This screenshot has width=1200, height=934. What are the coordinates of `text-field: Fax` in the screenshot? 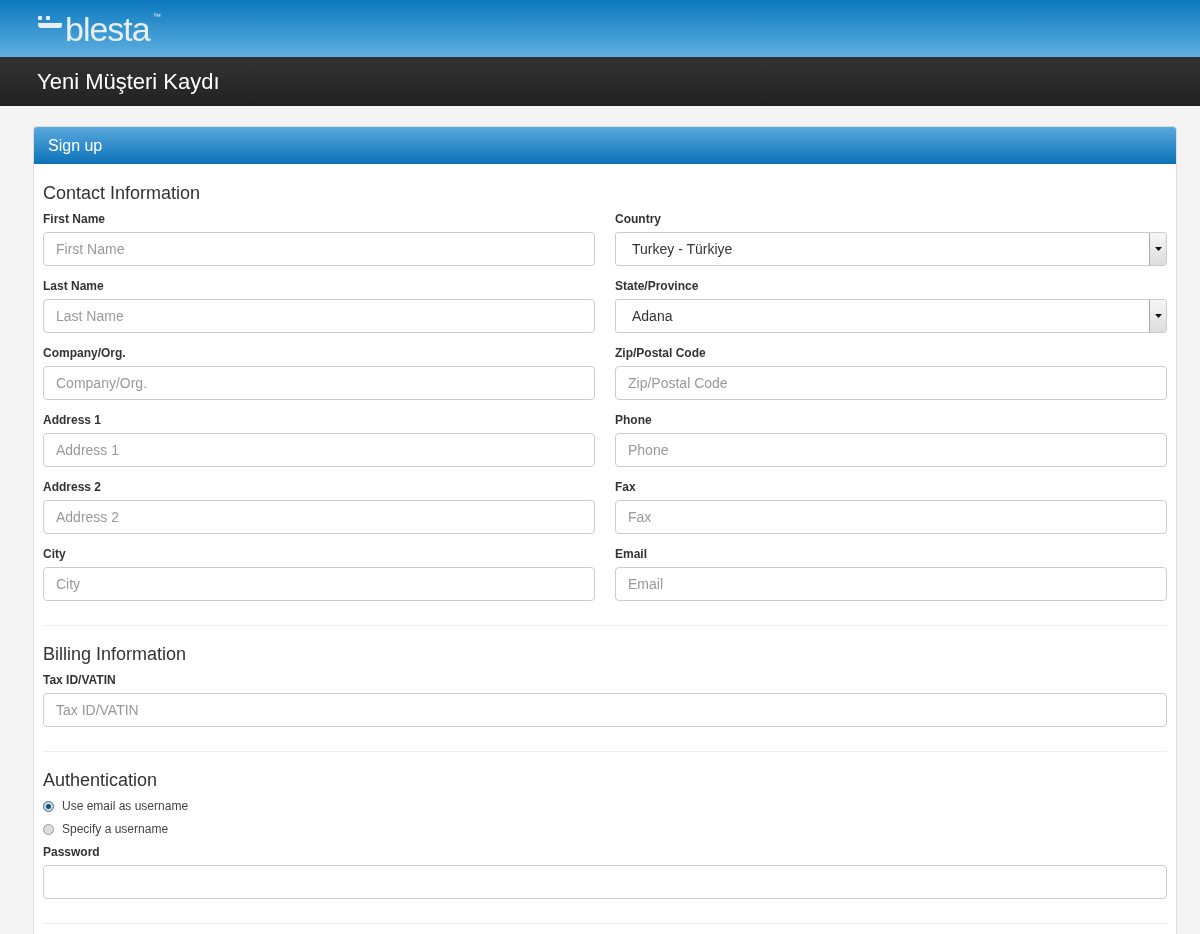 It's located at (891, 517).